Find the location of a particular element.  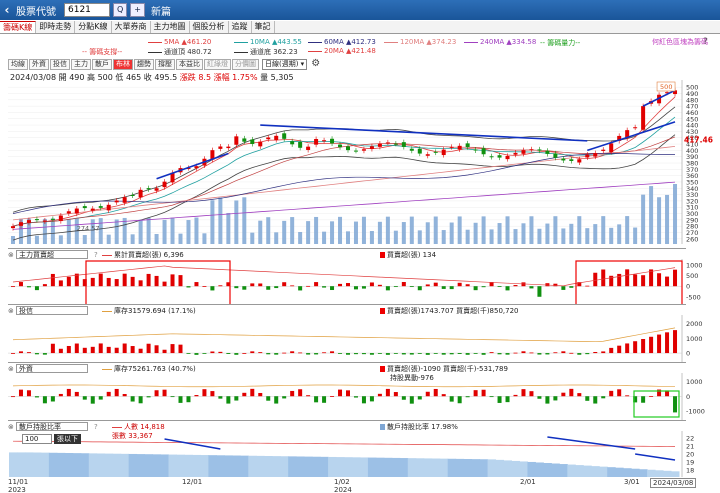

toolbar-item-7: 撐壓 is located at coordinates (165, 64).